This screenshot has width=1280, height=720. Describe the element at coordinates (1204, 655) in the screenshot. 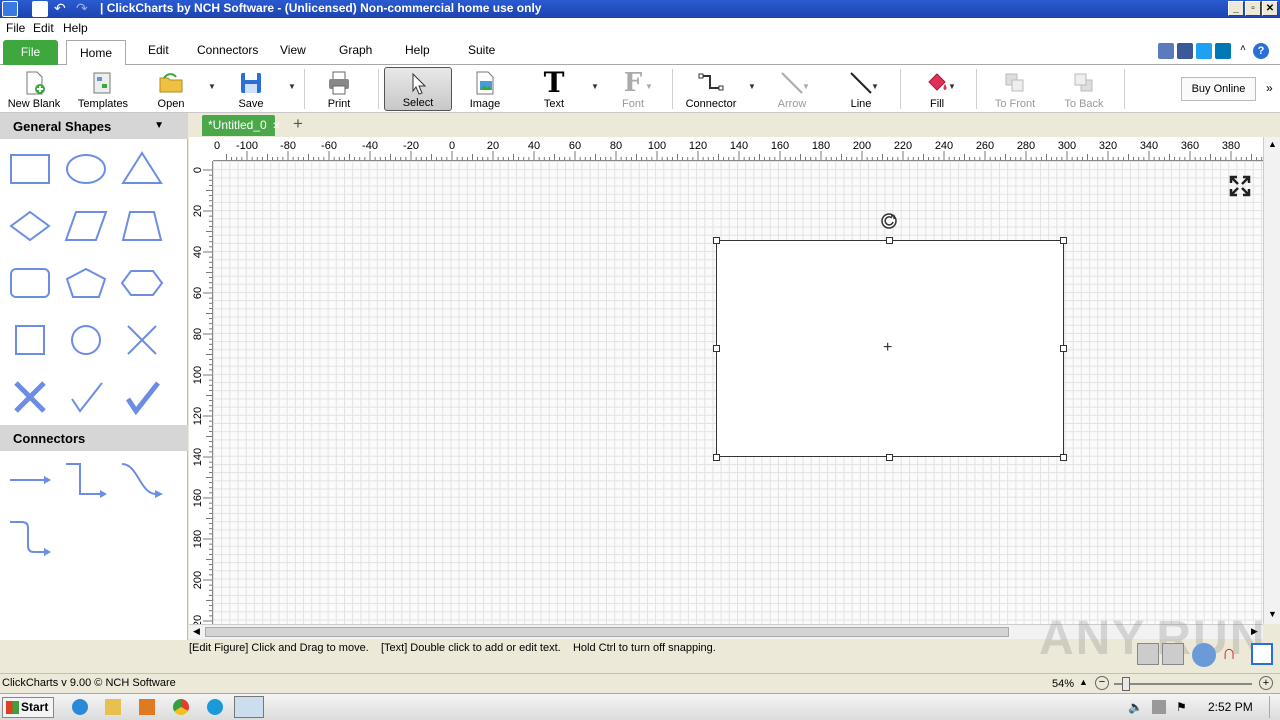

I see `eye-icon` at that location.